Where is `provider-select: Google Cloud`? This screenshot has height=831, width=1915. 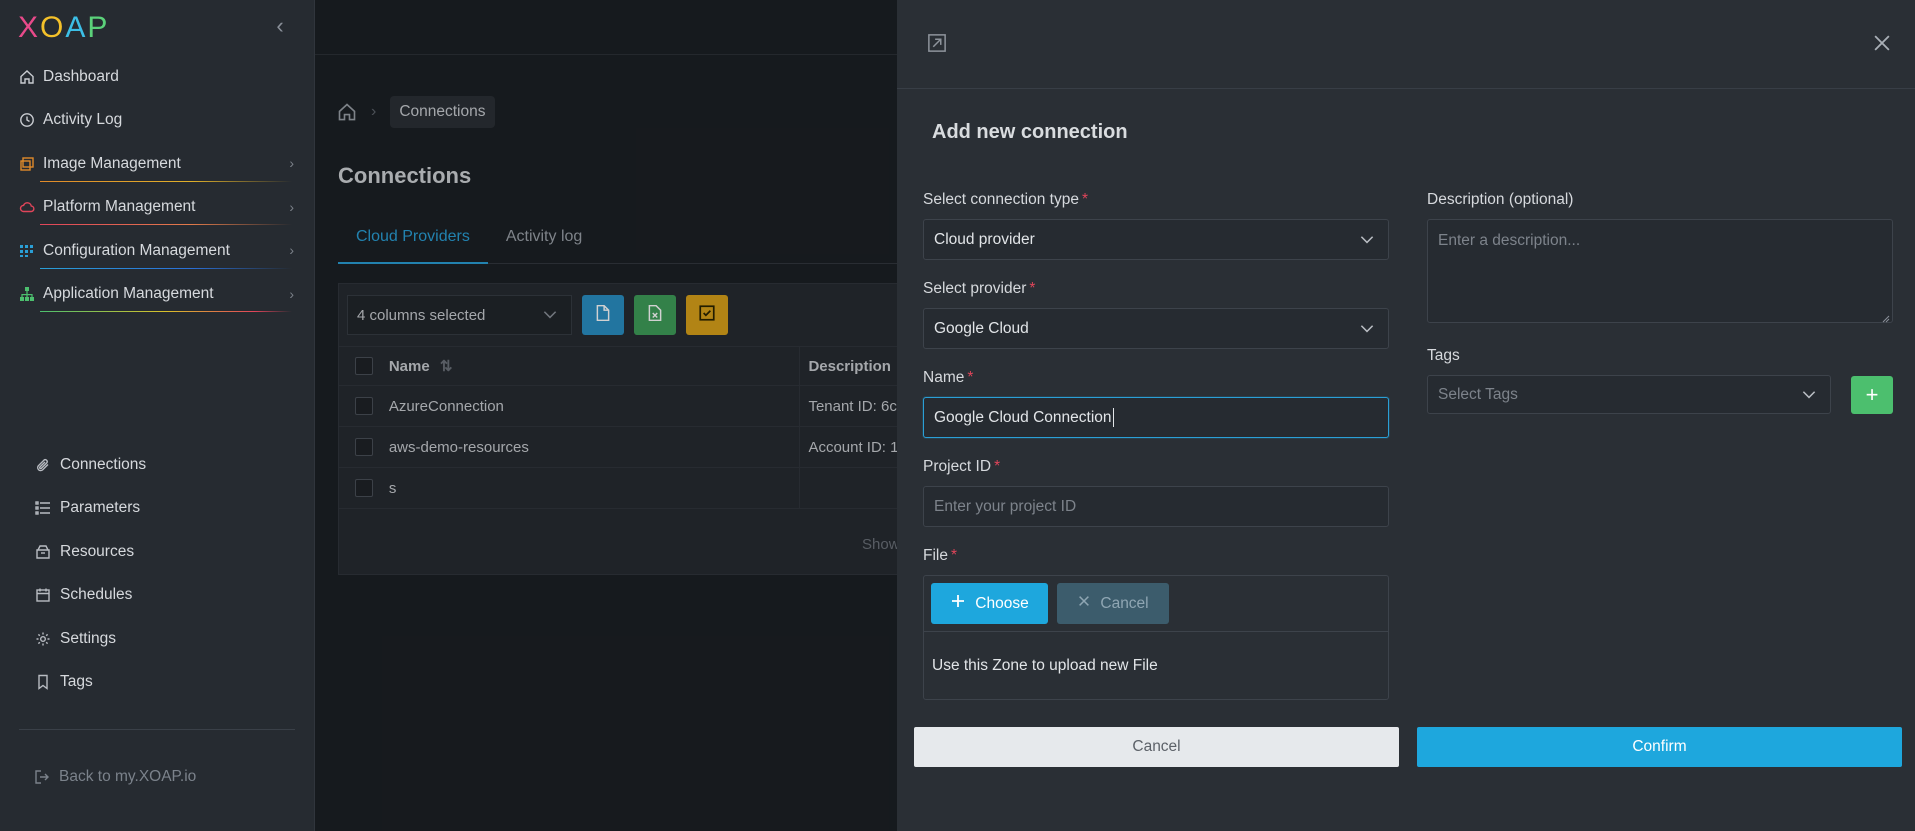 provider-select: Google Cloud is located at coordinates (1156, 328).